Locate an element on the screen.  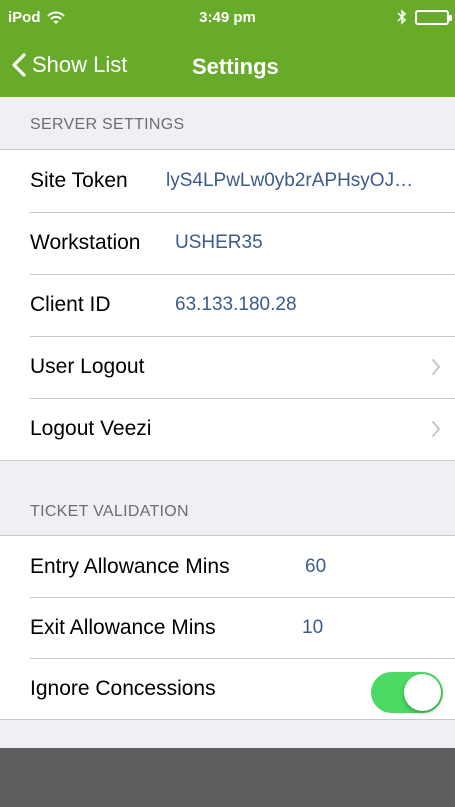
header: iPod 3:49 pm Show List Settings is located at coordinates (227, 48).